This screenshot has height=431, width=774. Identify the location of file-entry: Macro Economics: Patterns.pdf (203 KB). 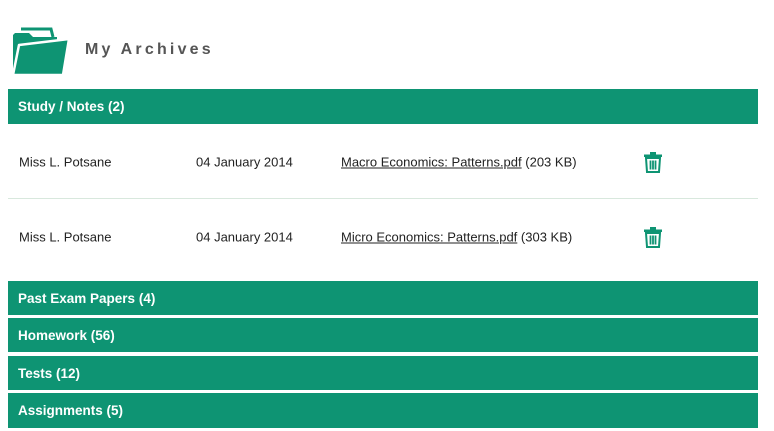
(459, 161).